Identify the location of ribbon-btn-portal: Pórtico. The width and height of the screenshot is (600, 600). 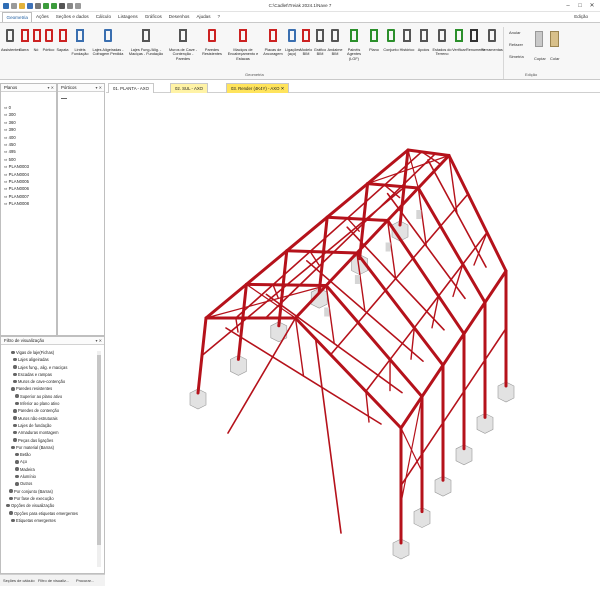
(48, 39).